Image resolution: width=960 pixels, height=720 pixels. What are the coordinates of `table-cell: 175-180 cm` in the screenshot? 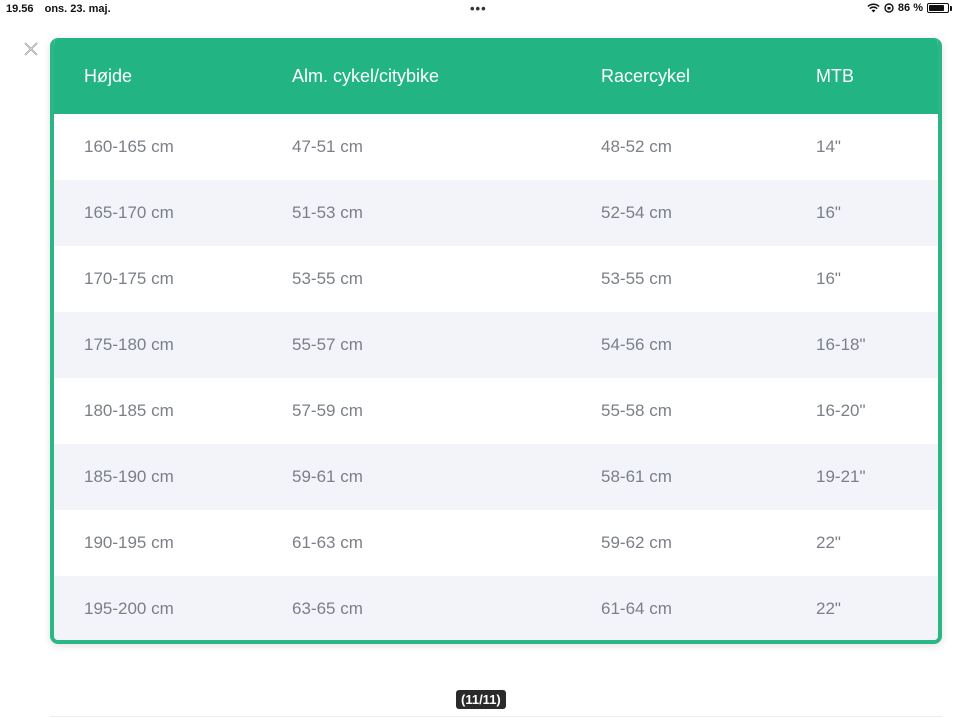 It's located at (129, 344).